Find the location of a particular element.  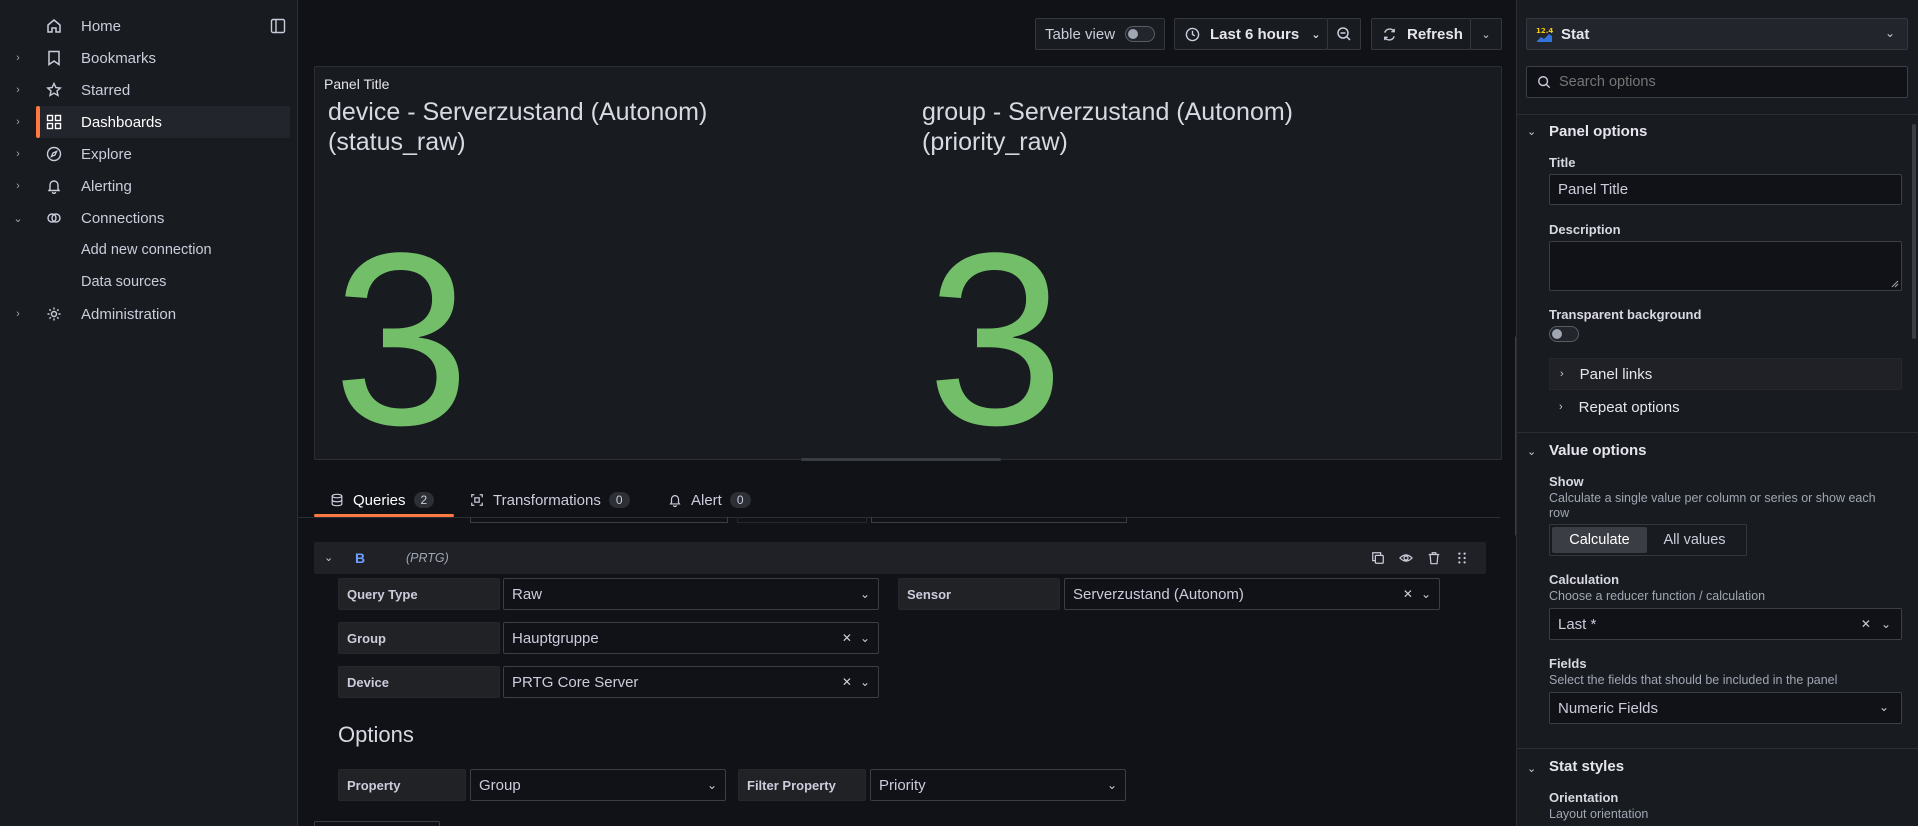

nav-item-alerting: › Alerting is located at coordinates (145, 186).